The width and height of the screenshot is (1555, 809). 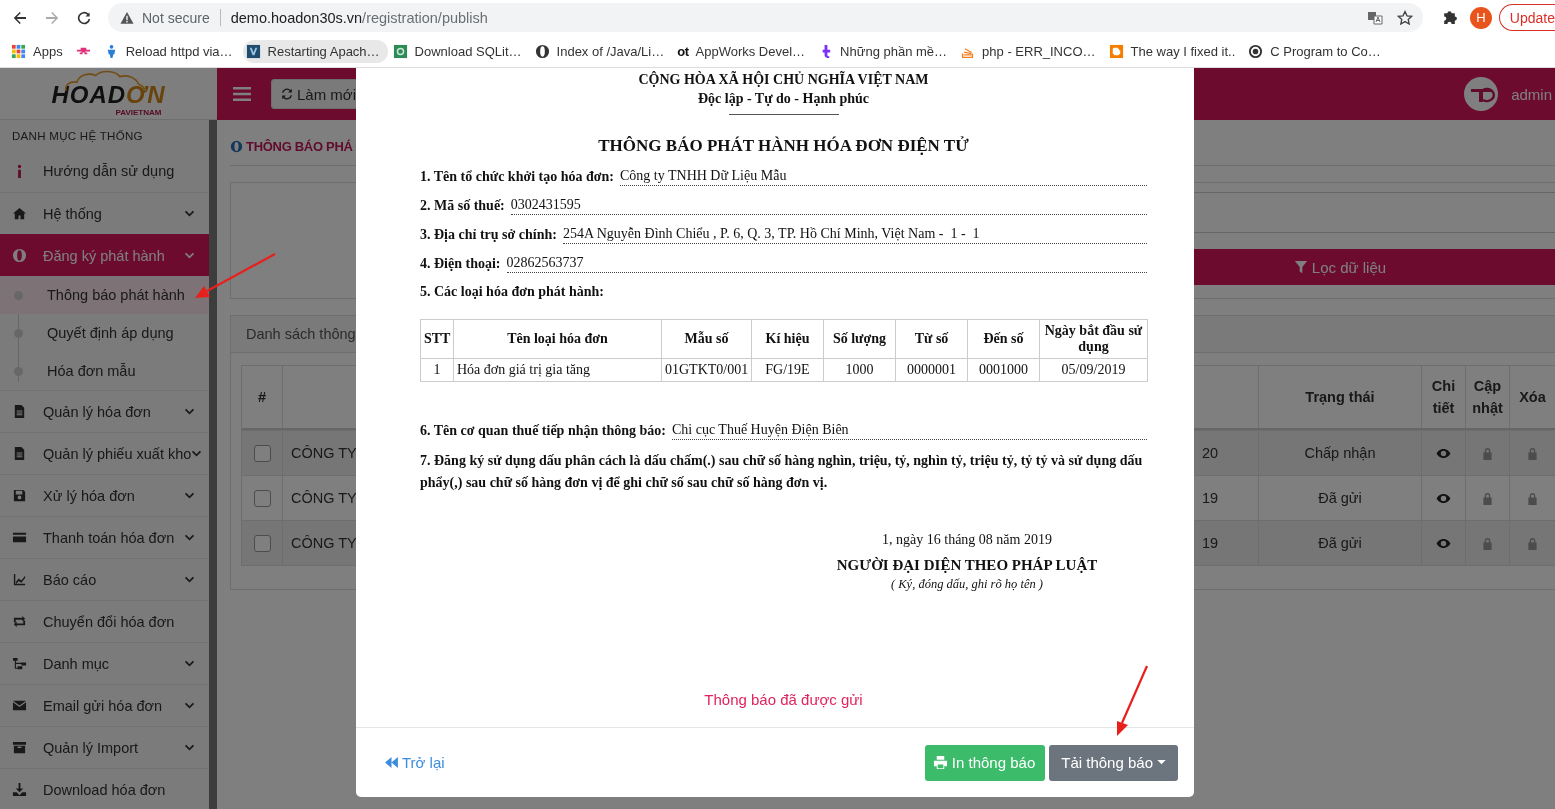 What do you see at coordinates (931, 370) in the screenshot?
I see `table-cell: 0000001` at bounding box center [931, 370].